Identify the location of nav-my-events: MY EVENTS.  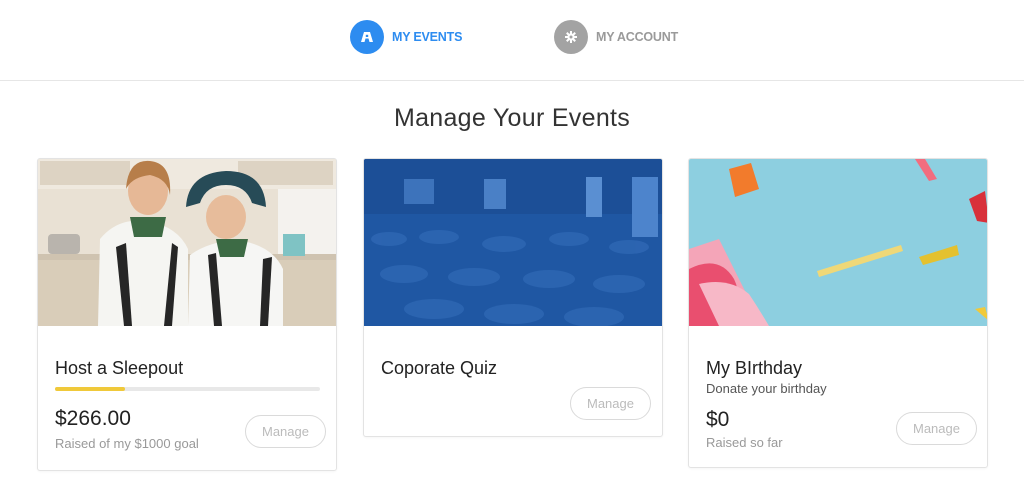
(406, 37).